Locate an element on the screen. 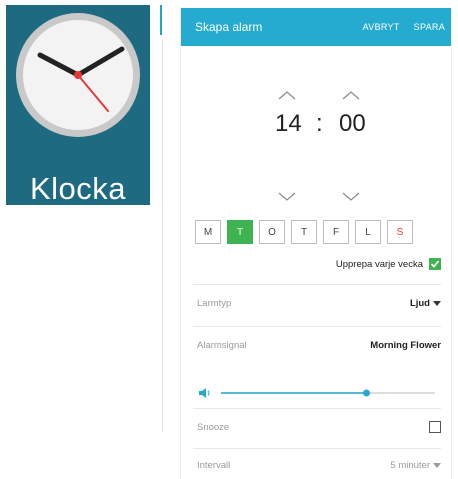 This screenshot has height=479, width=458. hour-up-chevron-icon is located at coordinates (287, 95).